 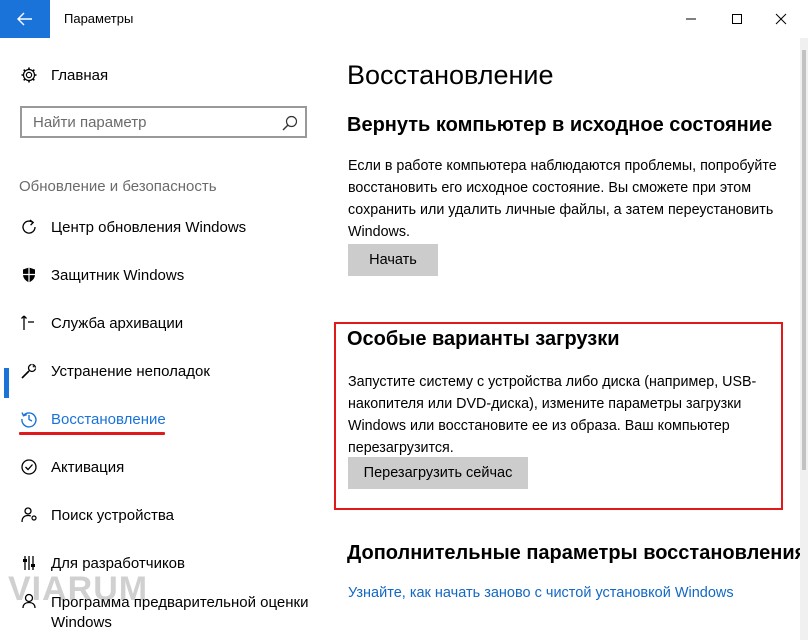 What do you see at coordinates (404, 19) in the screenshot?
I see `title-bar: Параметры` at bounding box center [404, 19].